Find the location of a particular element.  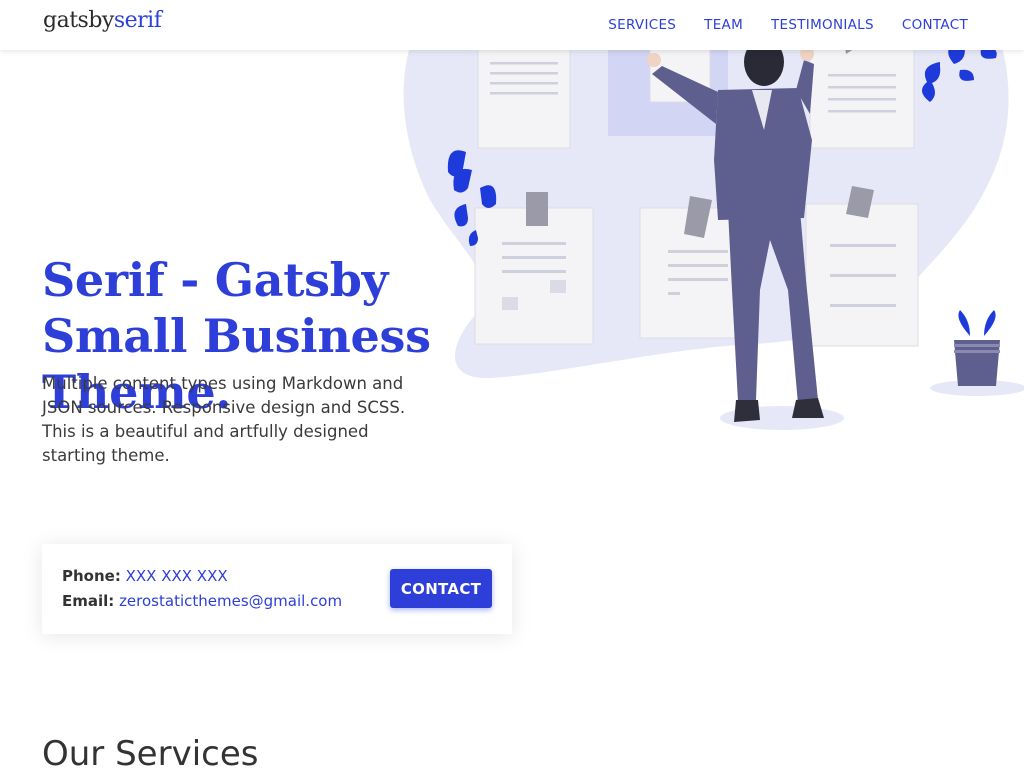

potted-plant-icon is located at coordinates (977, 353).